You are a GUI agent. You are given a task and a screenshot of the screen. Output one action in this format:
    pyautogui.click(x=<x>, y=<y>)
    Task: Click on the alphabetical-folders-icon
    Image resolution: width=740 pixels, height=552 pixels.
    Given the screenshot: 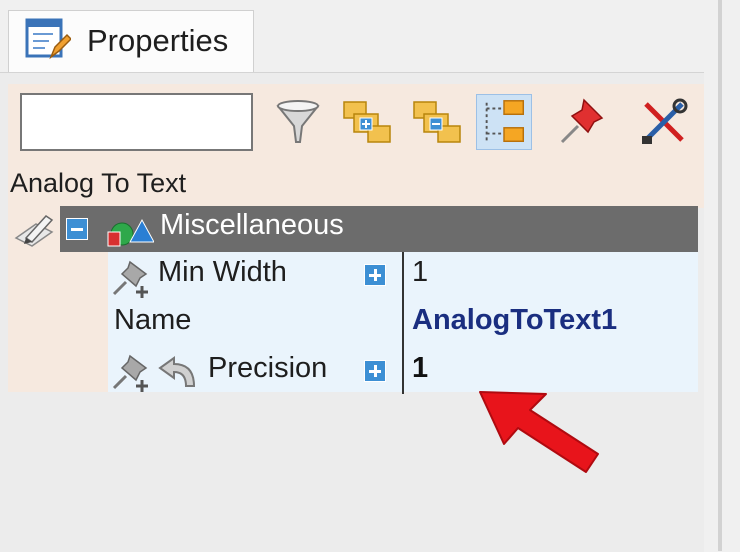 What is the action you would take?
    pyautogui.click(x=437, y=122)
    